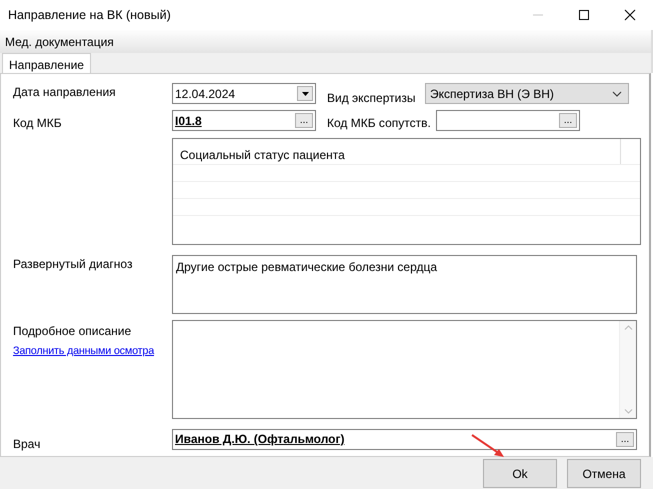 The height and width of the screenshot is (489, 653). I want to click on dropdown-icon, so click(305, 94).